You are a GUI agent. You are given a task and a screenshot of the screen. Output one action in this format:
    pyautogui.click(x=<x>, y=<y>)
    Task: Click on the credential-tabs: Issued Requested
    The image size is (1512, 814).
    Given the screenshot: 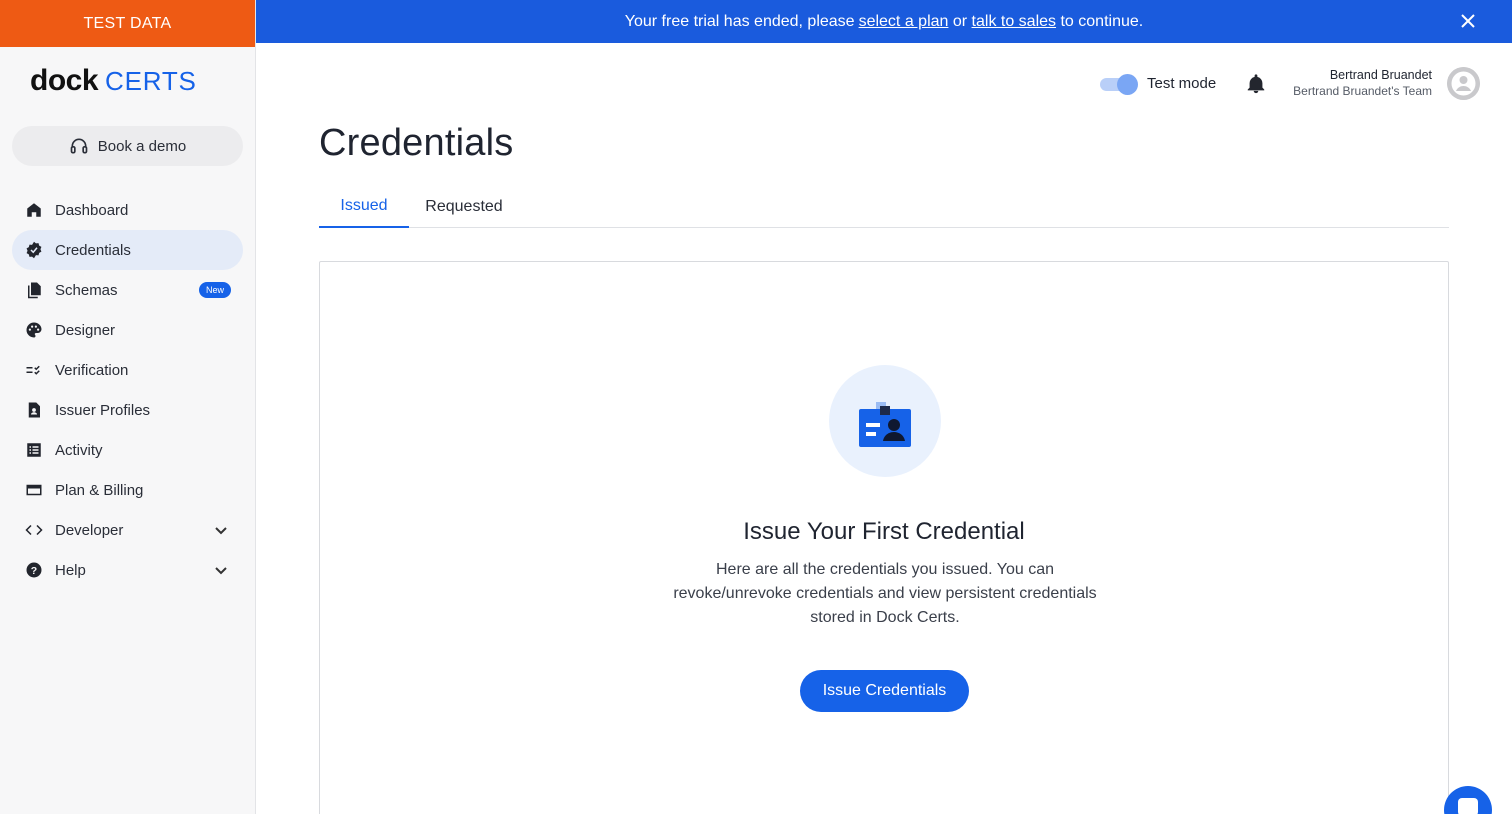 What is the action you would take?
    pyautogui.click(x=884, y=207)
    